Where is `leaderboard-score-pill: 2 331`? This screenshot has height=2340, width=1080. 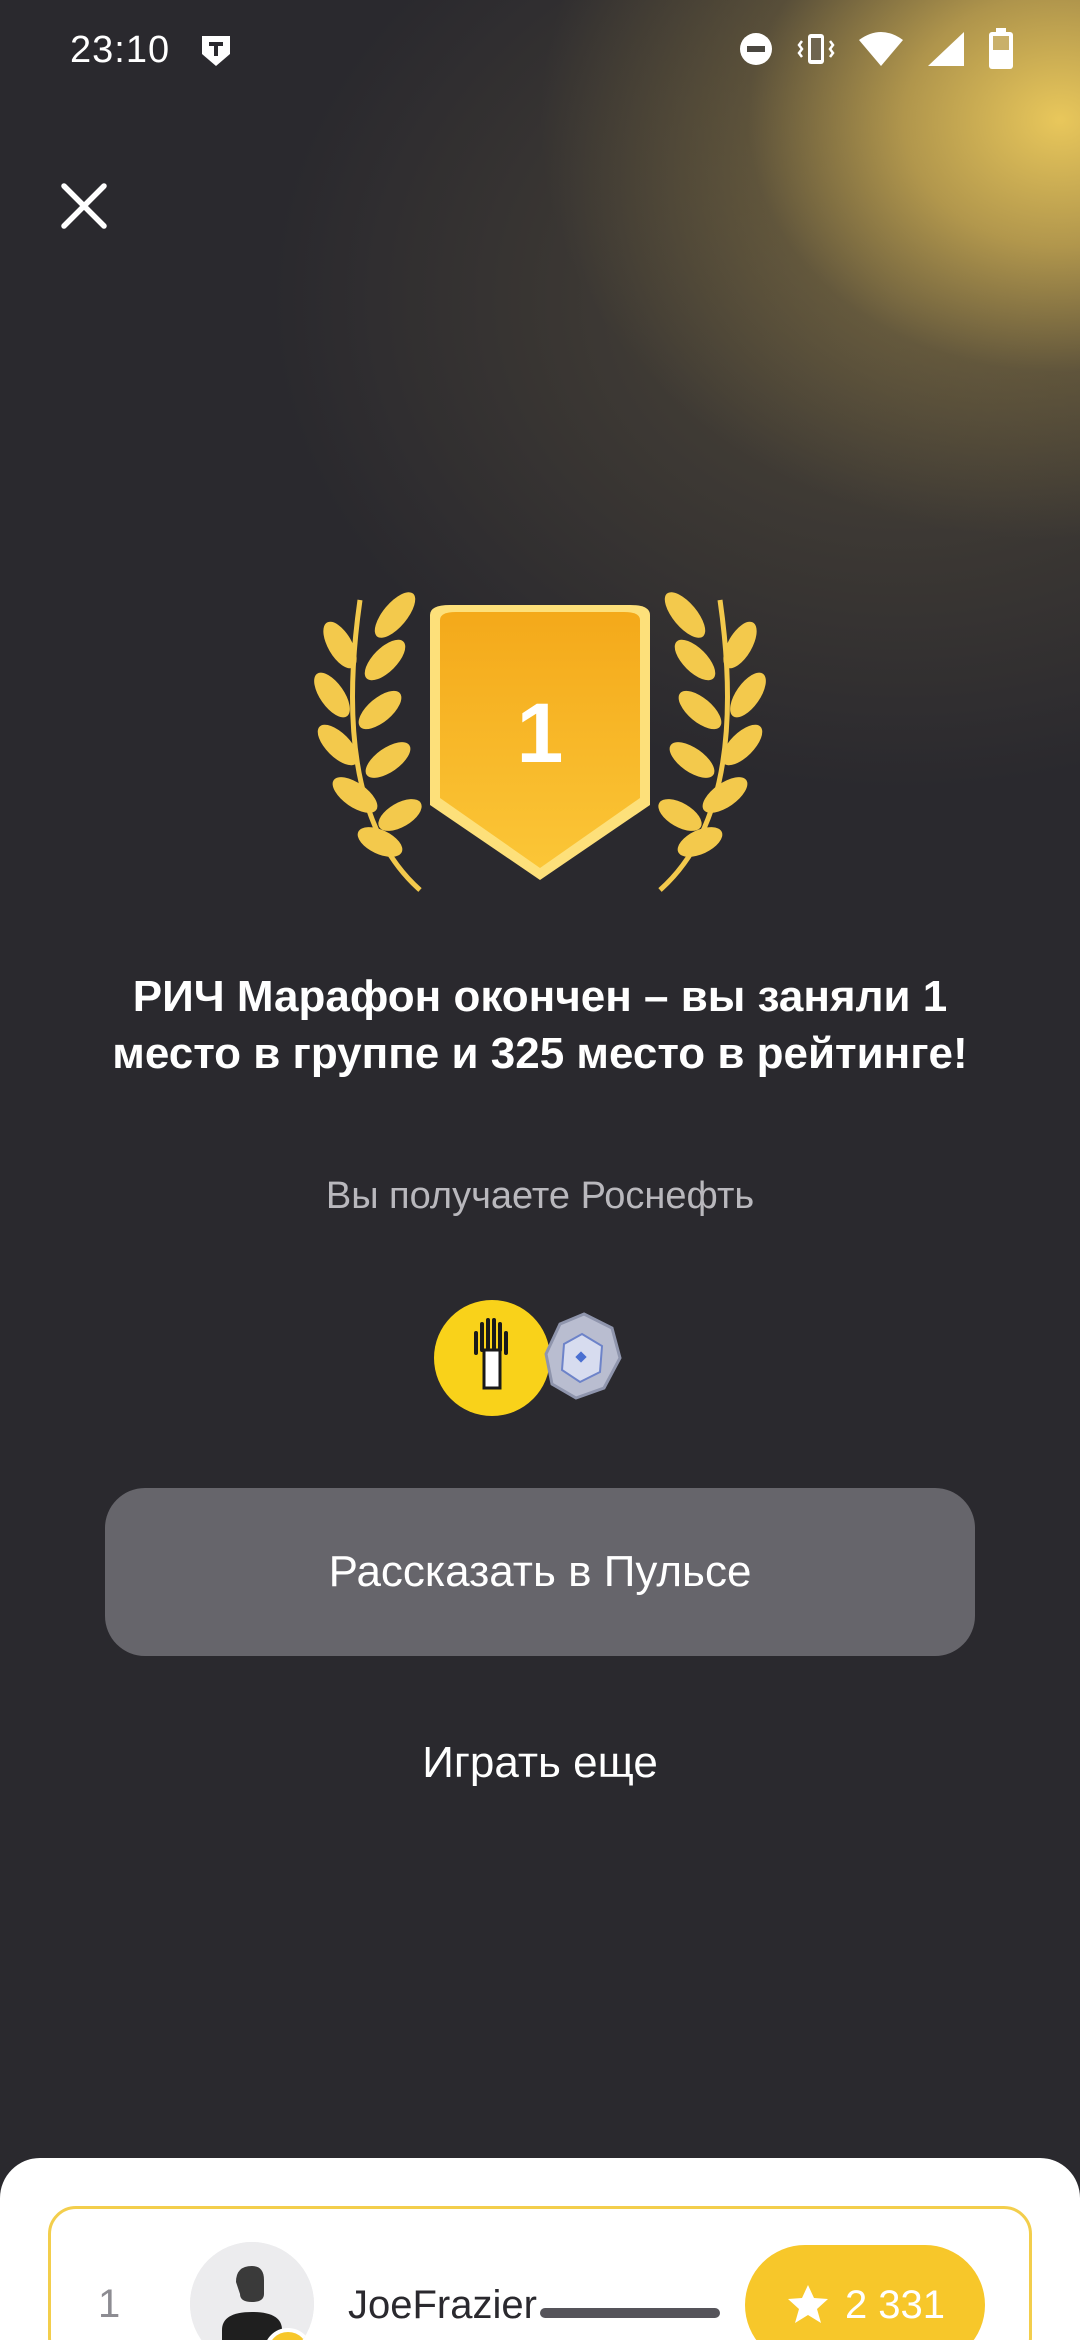 leaderboard-score-pill: 2 331 is located at coordinates (865, 2292).